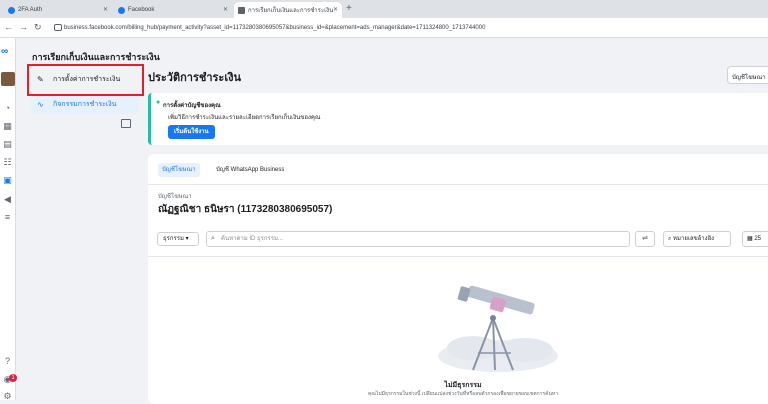 The width and height of the screenshot is (768, 404). I want to click on account-selector-button: บัญชีโฆษณา, so click(747, 75).